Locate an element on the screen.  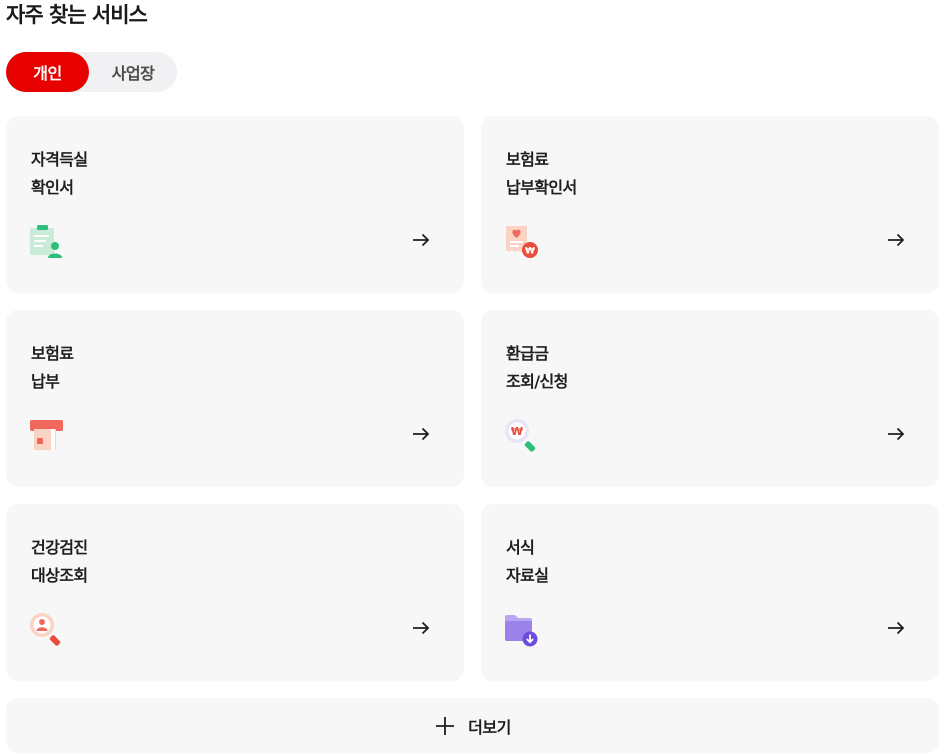
user-type-toggle: 개인 사업장 is located at coordinates (91, 72).